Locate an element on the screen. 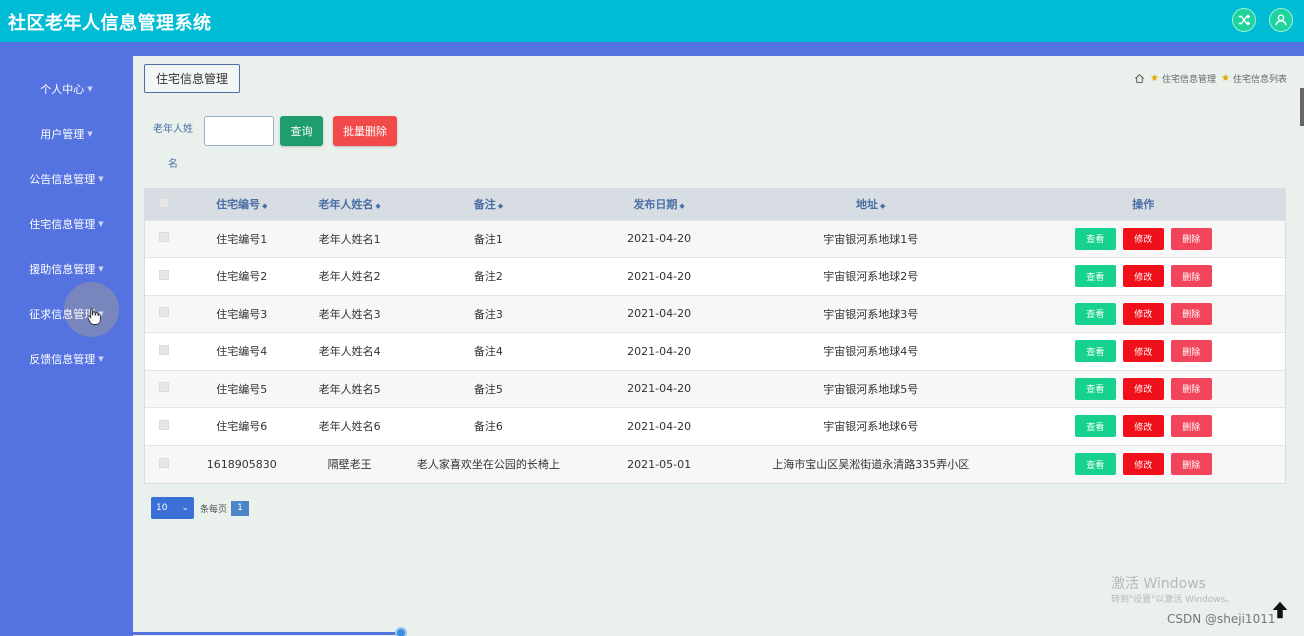 This screenshot has width=1304, height=636. sidebar-item-notice-management: 公告信息管理 ▼ is located at coordinates (66, 179).